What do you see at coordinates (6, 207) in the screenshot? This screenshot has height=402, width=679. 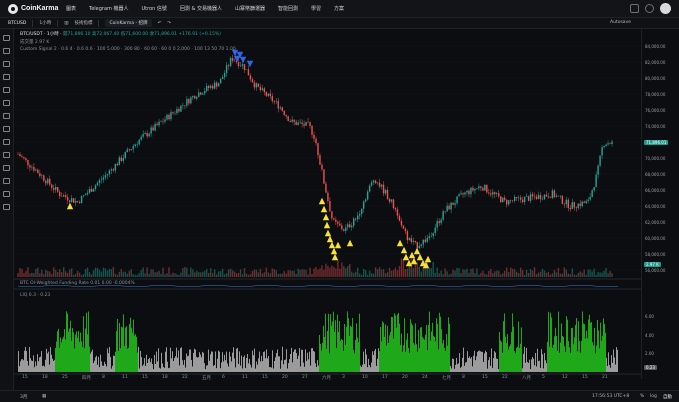 I see `trash-icon` at bounding box center [6, 207].